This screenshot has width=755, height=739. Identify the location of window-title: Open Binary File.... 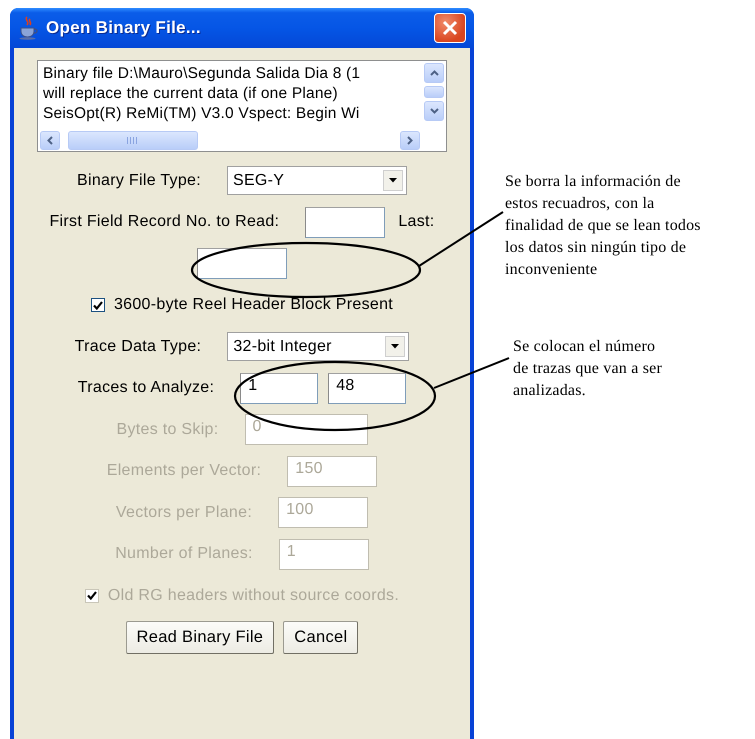
(123, 28).